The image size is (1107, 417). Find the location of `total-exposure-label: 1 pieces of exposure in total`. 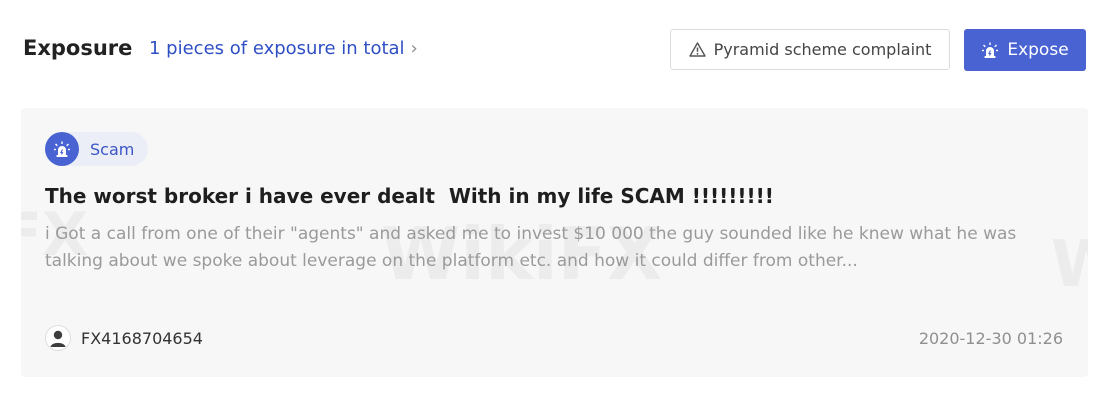

total-exposure-label: 1 pieces of exposure in total is located at coordinates (277, 48).